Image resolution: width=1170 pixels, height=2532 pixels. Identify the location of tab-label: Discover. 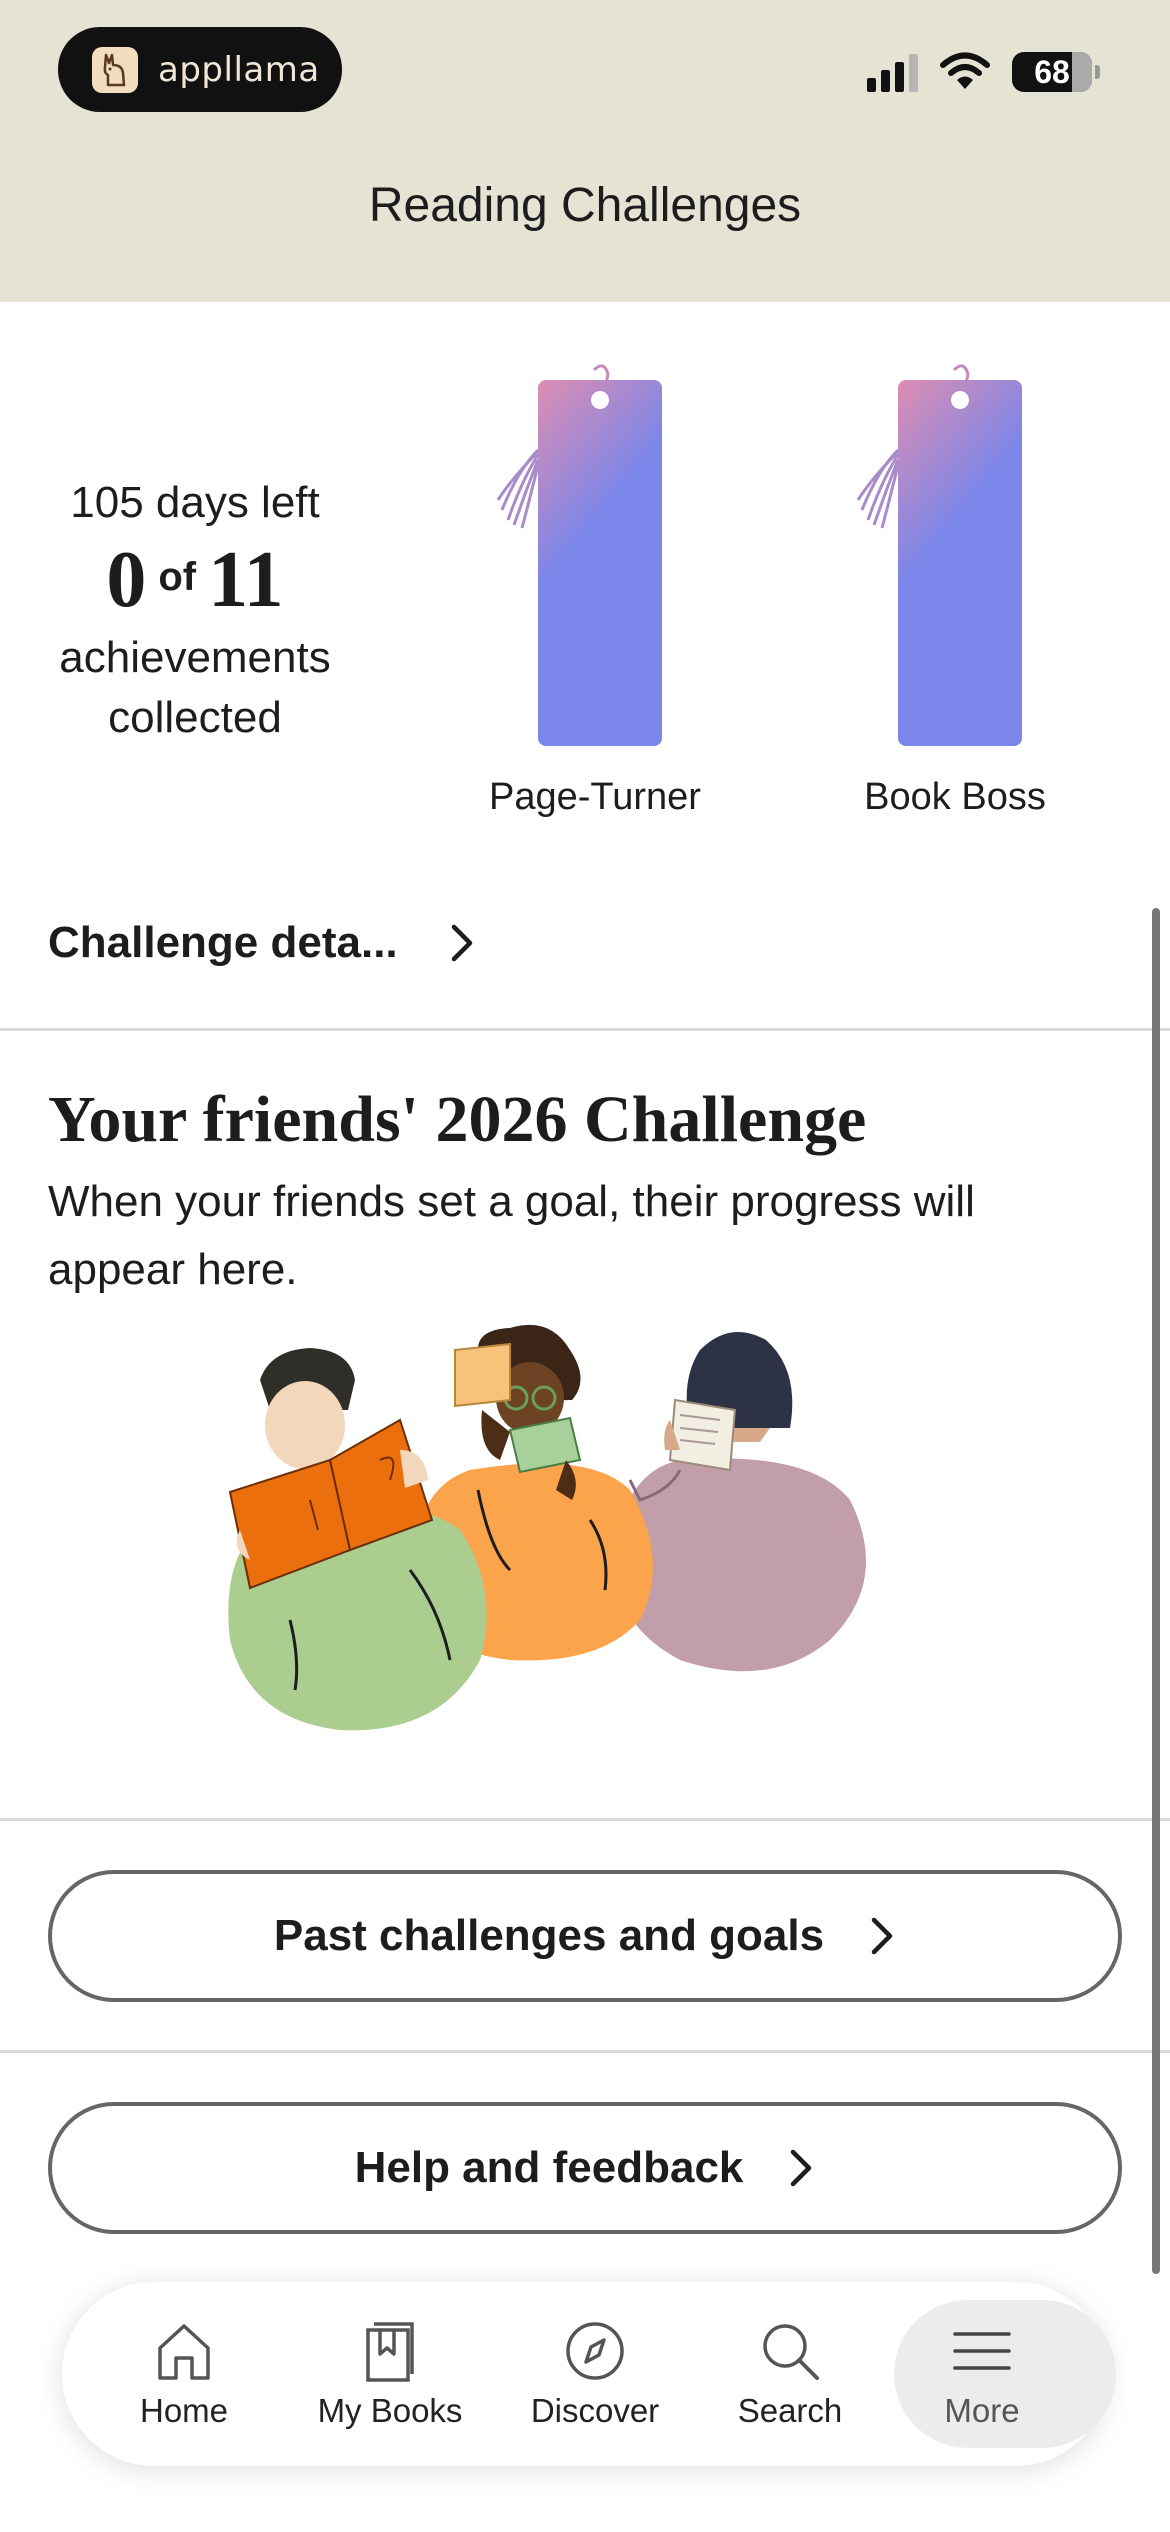
(595, 2410).